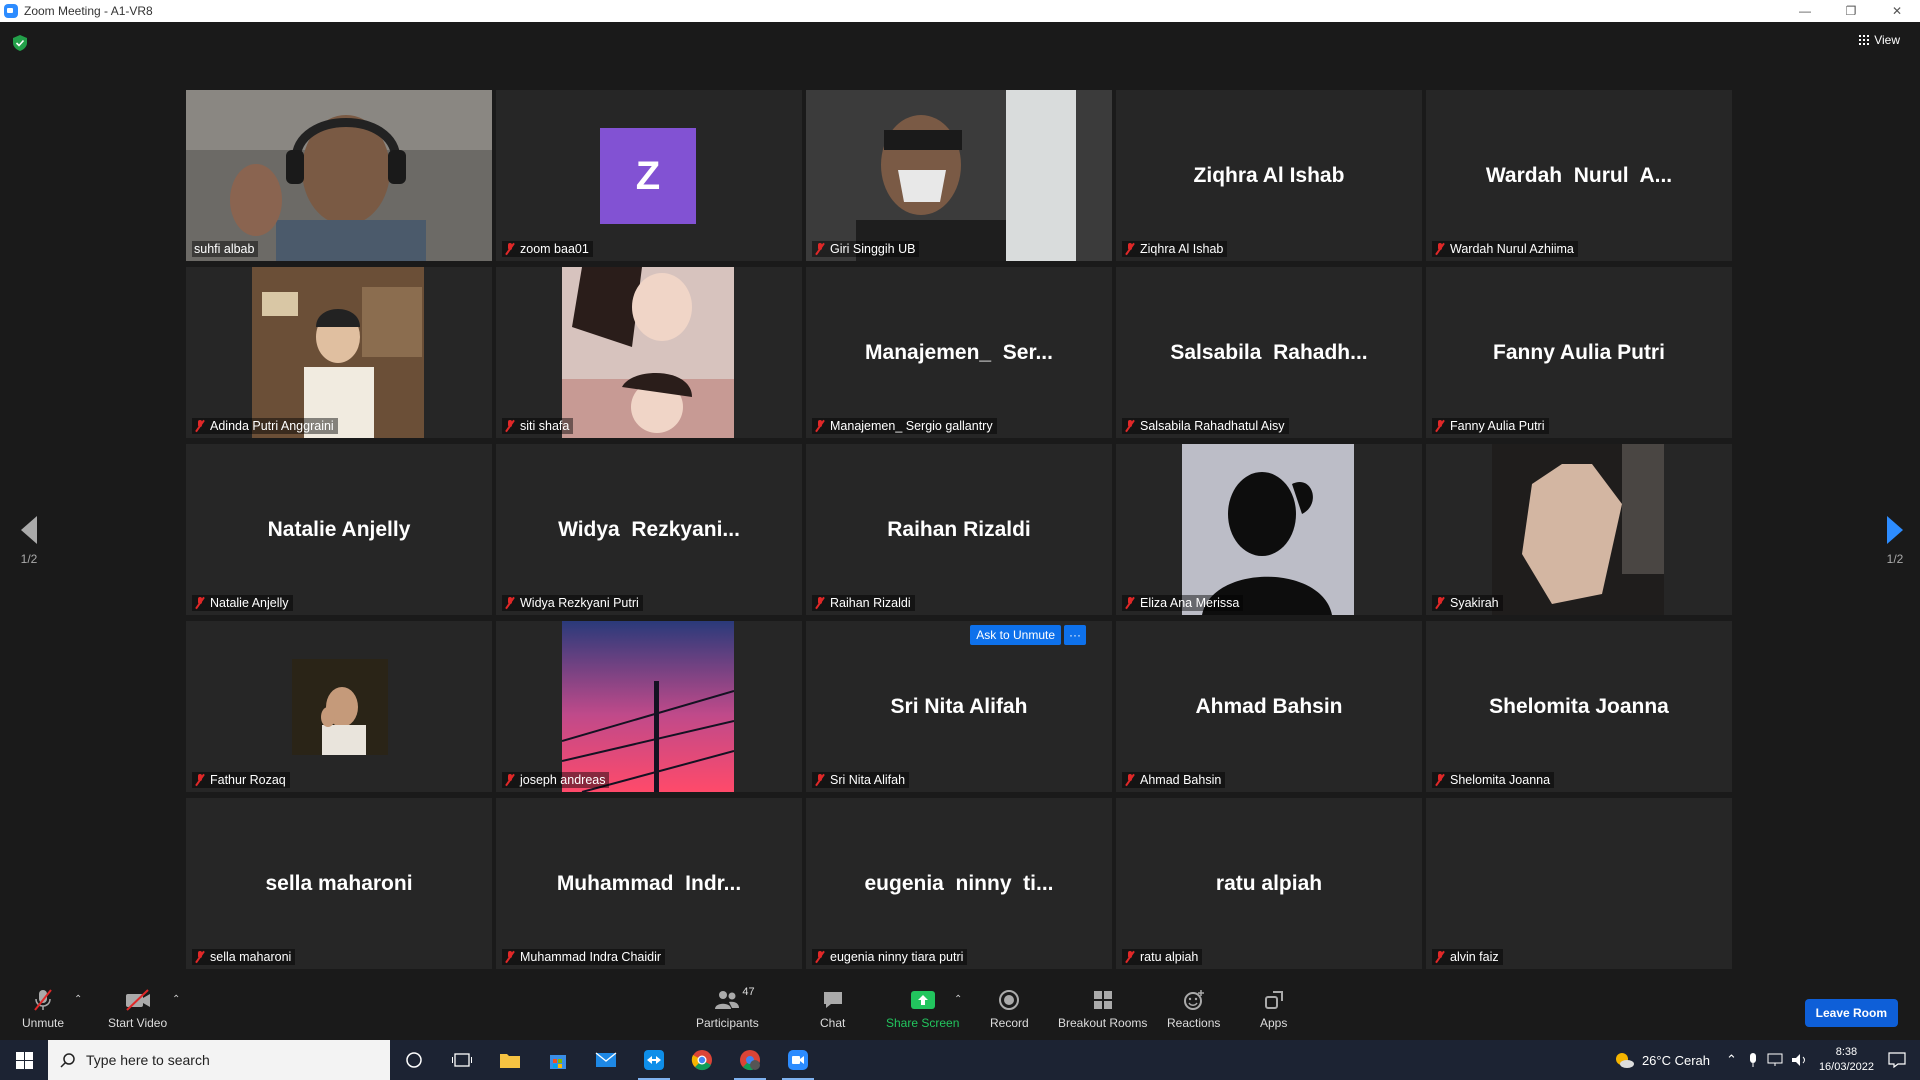 Image resolution: width=1920 pixels, height=1080 pixels. Describe the element at coordinates (649, 883) in the screenshot. I see `participant-tile: Muhammad Indr... Muhammad Indra Chaidir` at that location.